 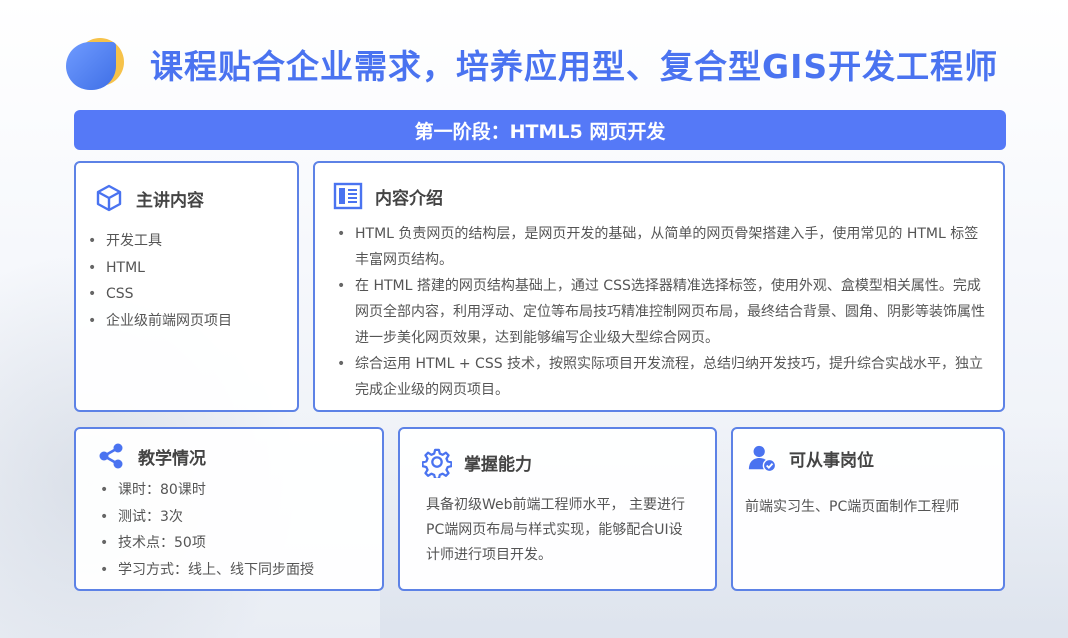 What do you see at coordinates (498, 464) in the screenshot?
I see `ability-title: 掌握能力` at bounding box center [498, 464].